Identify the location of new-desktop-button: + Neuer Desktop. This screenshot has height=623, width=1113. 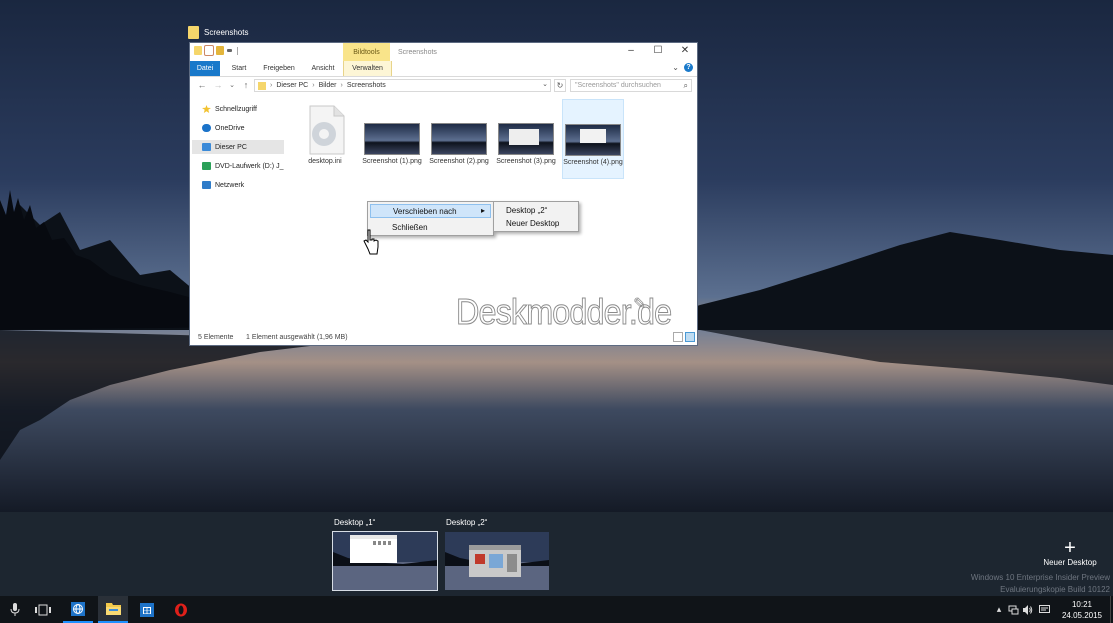
(1070, 556).